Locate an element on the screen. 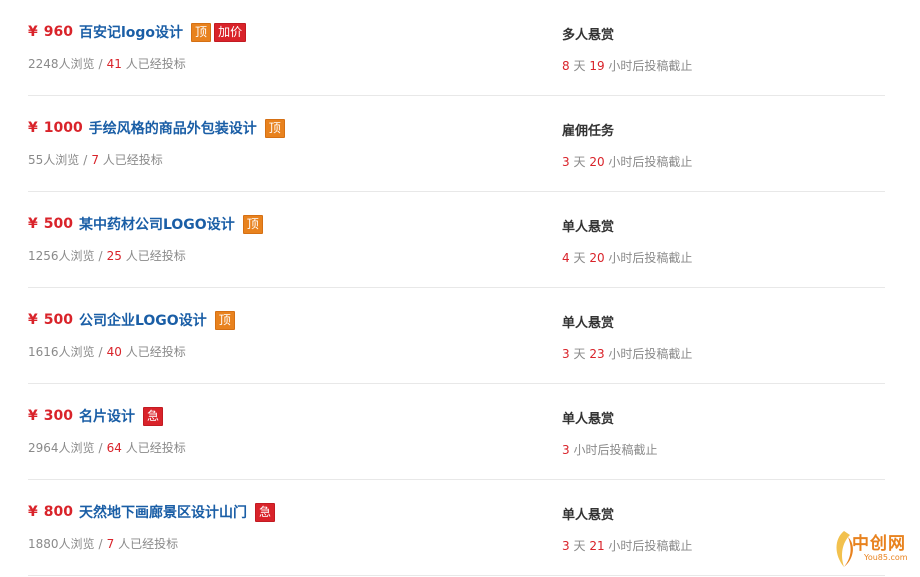 The width and height of the screenshot is (920, 577). task-stats: 1256人浏览/25 人已经投标 is located at coordinates (107, 255).